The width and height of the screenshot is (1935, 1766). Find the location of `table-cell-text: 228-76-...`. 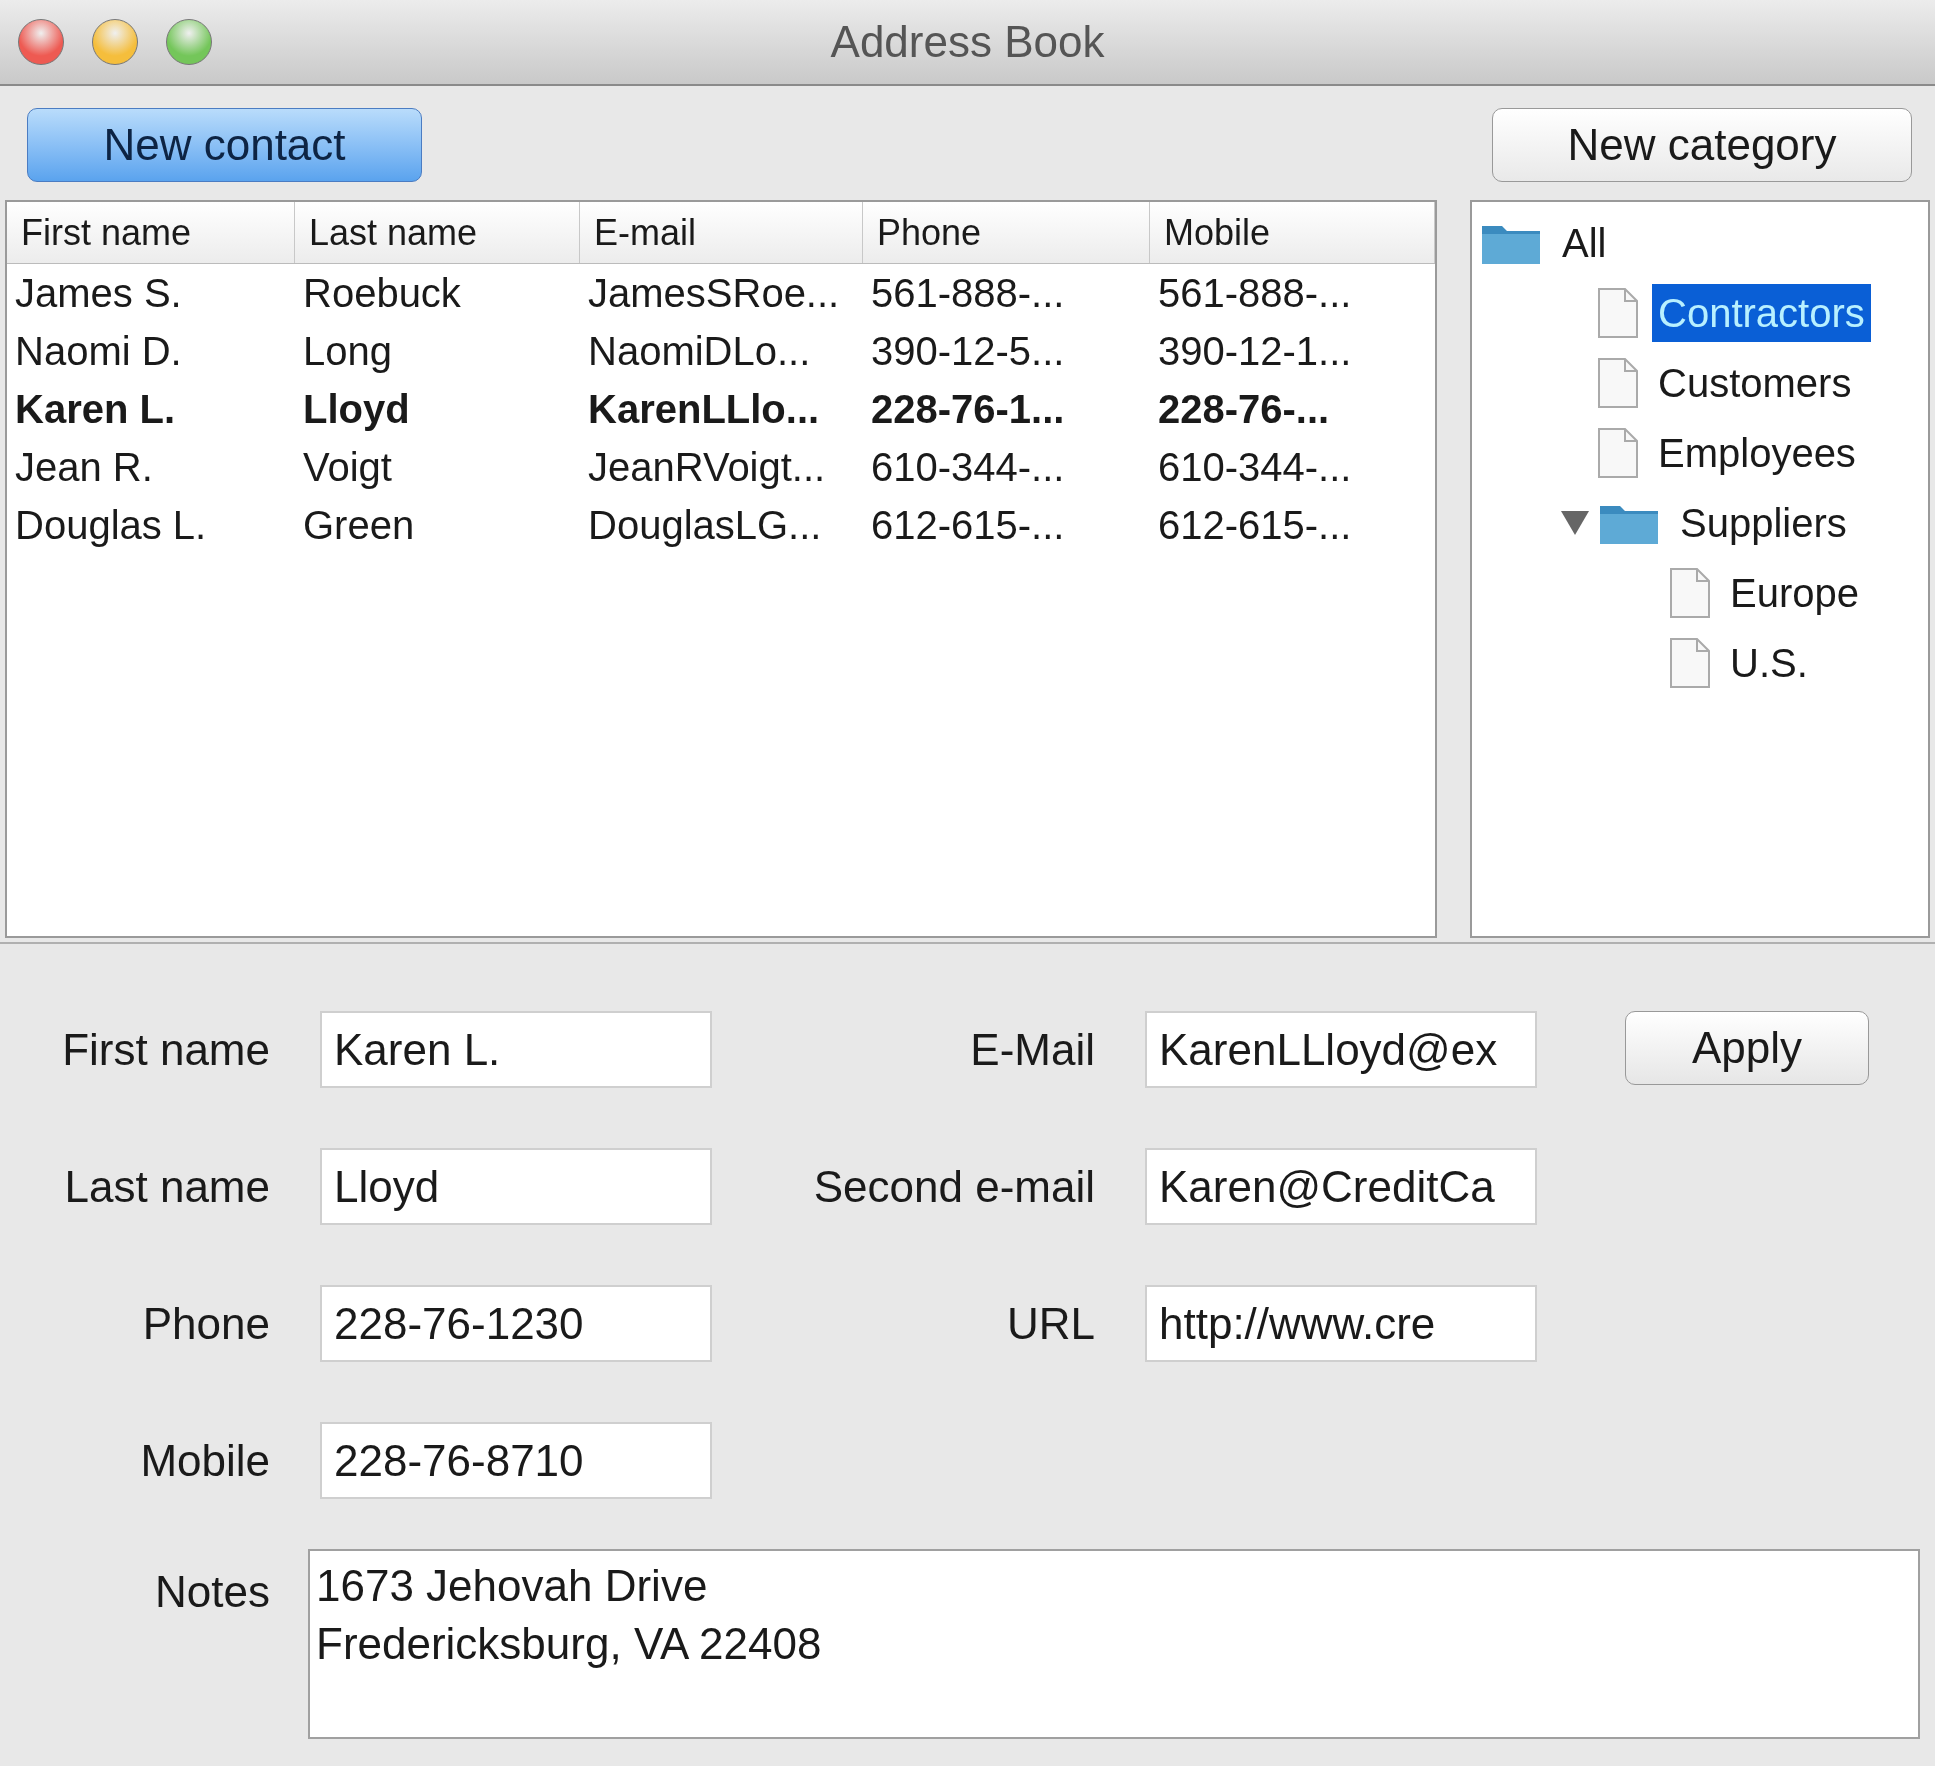

table-cell-text: 228-76-... is located at coordinates (1244, 409).